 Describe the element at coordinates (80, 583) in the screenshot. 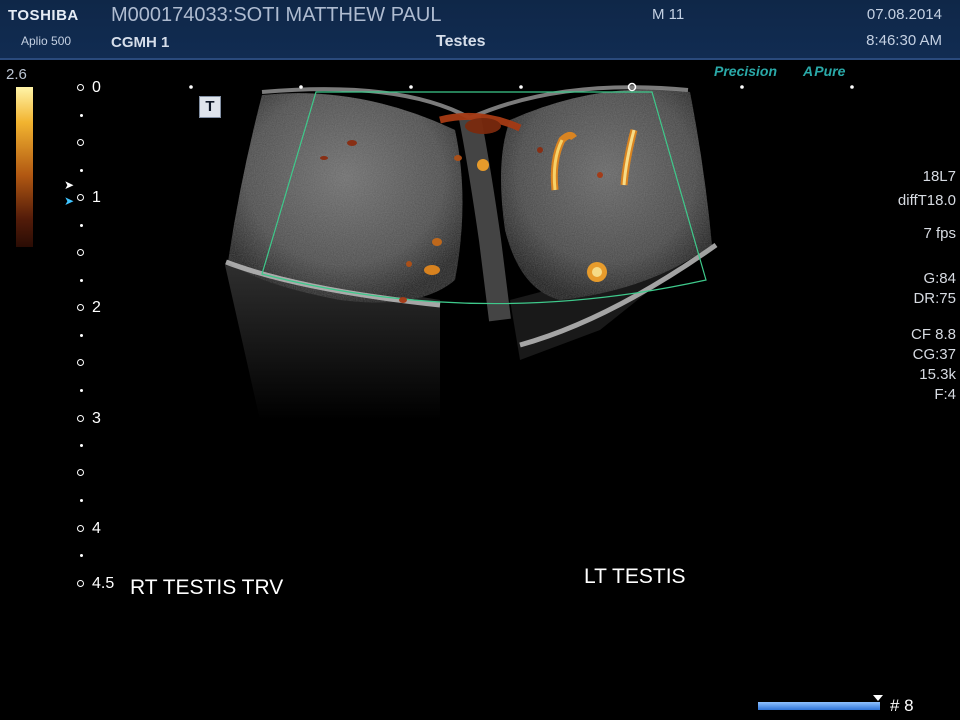

I see `depth-end-tick` at that location.